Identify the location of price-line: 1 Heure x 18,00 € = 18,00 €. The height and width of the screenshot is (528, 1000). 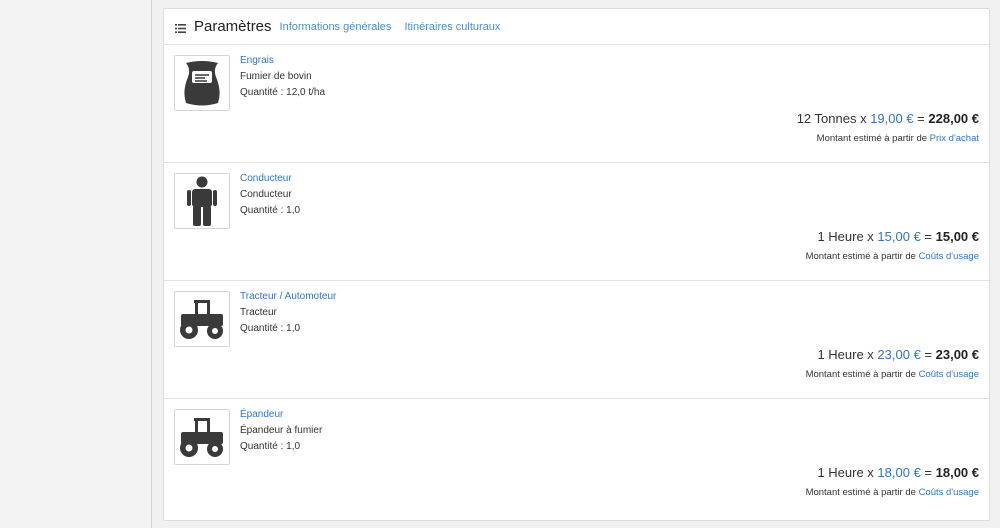
(898, 472).